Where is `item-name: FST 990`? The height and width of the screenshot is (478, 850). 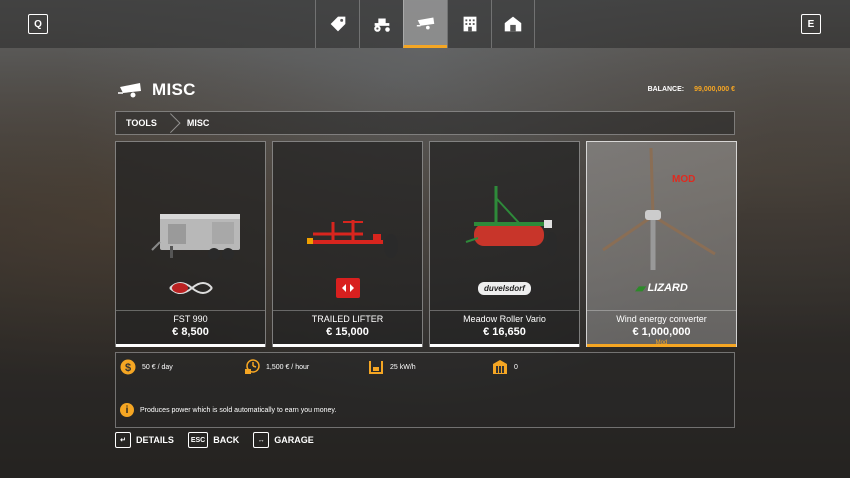
item-name: FST 990 is located at coordinates (190, 319).